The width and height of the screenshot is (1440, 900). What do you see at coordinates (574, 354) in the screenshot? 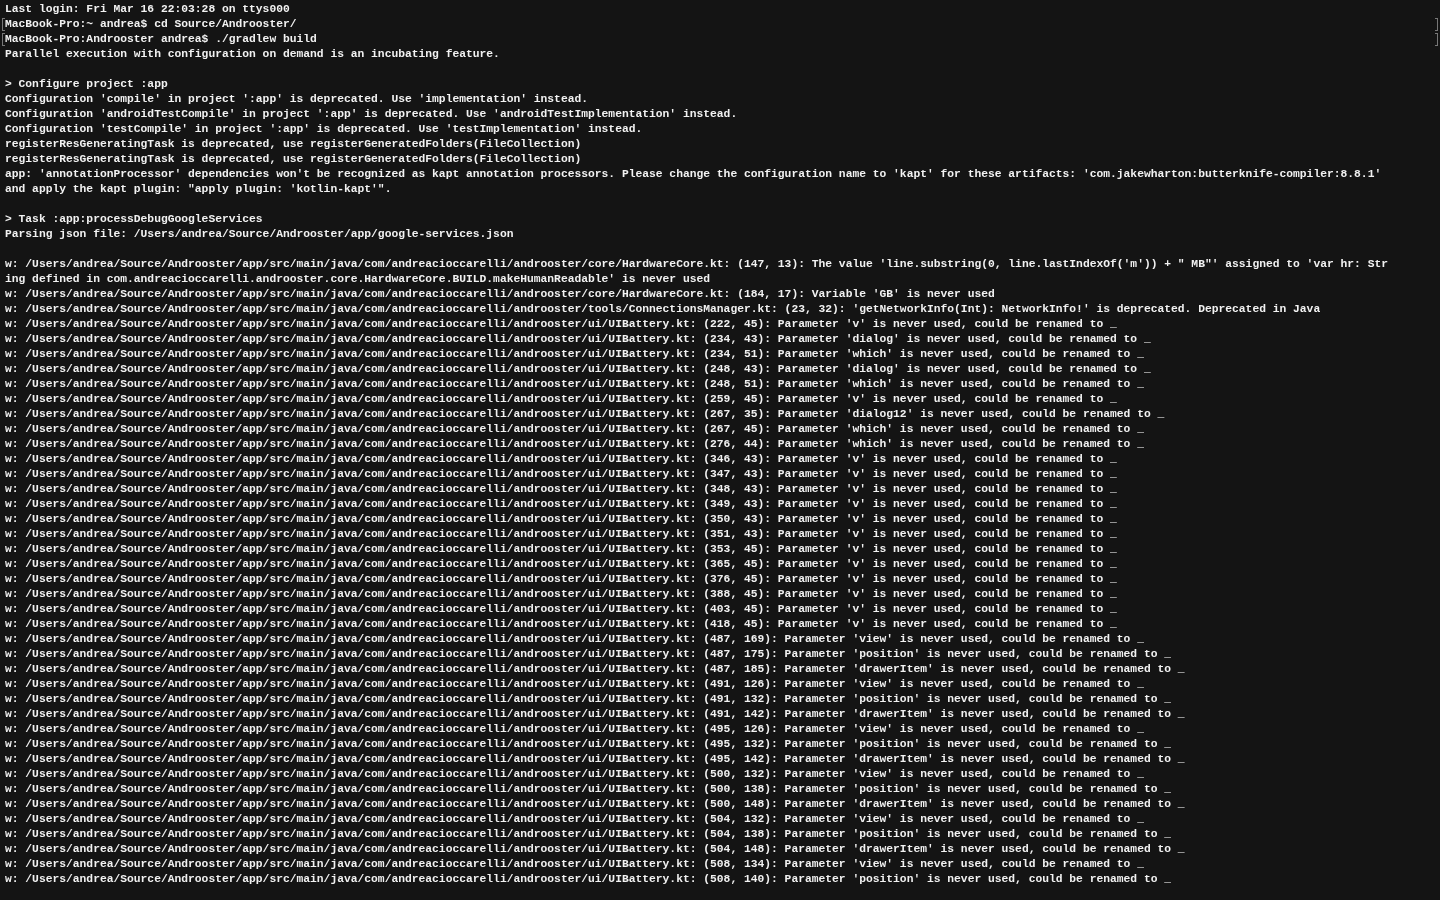
I see `output-line: w: /Users/andrea/Source/Androoster/app/src/main/java/com/andreacioccarelli/androoster/ui/UIBattery.kt: (234, 51): Parameter 'which' is never used, could be renamed to _` at bounding box center [574, 354].